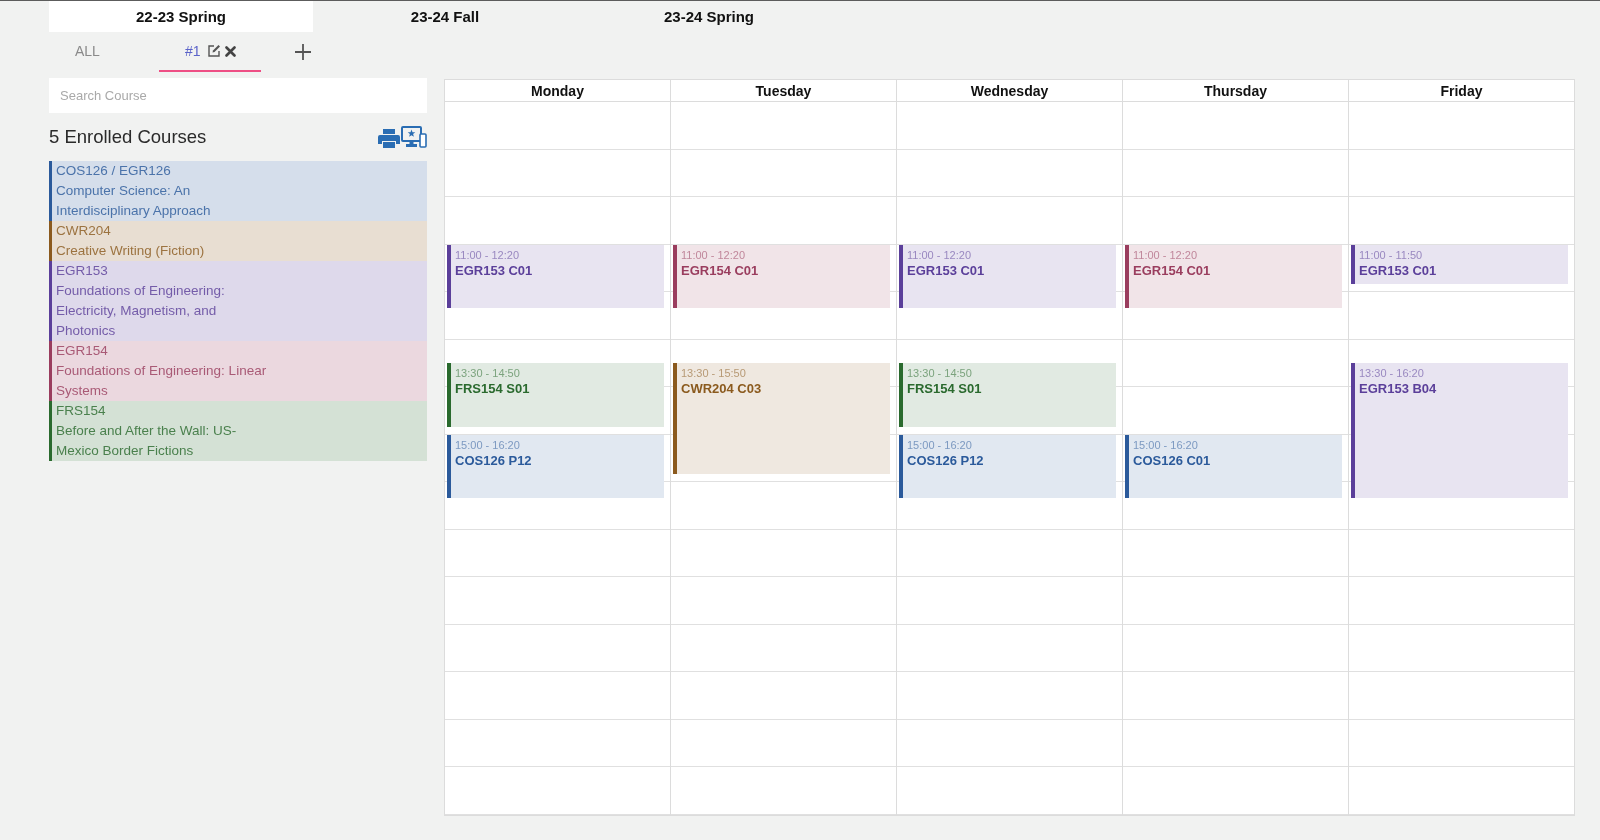  What do you see at coordinates (238, 191) in the screenshot?
I see `course-item: COS126 / EGR126 Computer Science: An Interdisciplinary Approach` at bounding box center [238, 191].